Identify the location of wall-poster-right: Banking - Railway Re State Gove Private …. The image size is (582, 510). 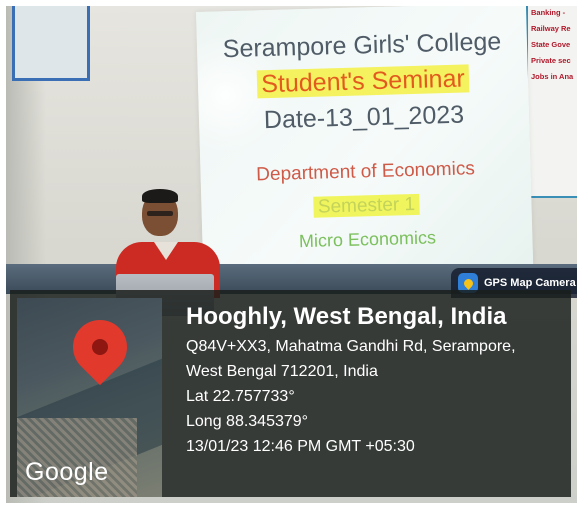
(551, 102).